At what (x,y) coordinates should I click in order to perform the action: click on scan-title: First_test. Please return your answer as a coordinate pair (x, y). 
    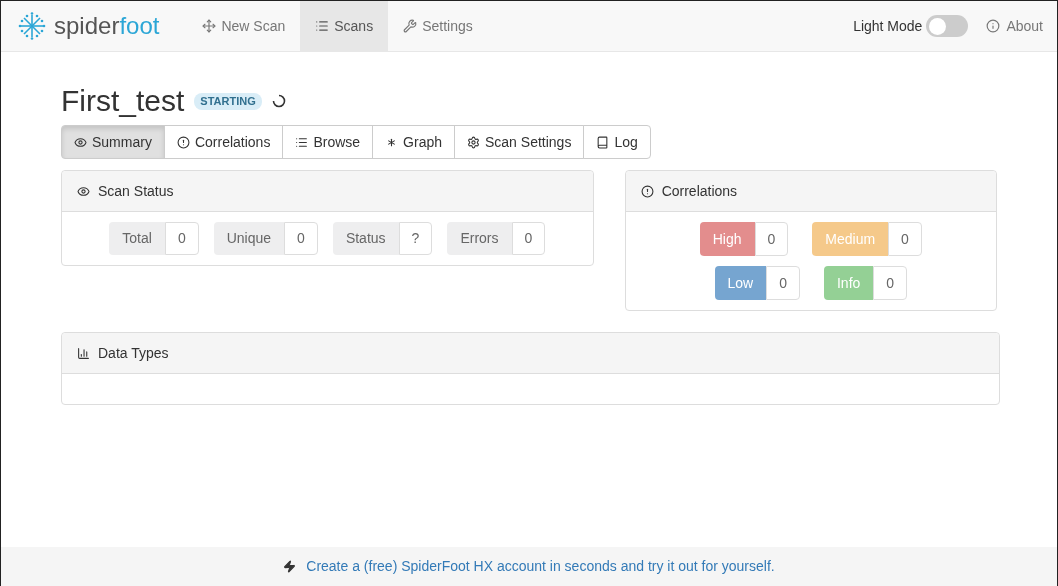
    Looking at the image, I should click on (123, 101).